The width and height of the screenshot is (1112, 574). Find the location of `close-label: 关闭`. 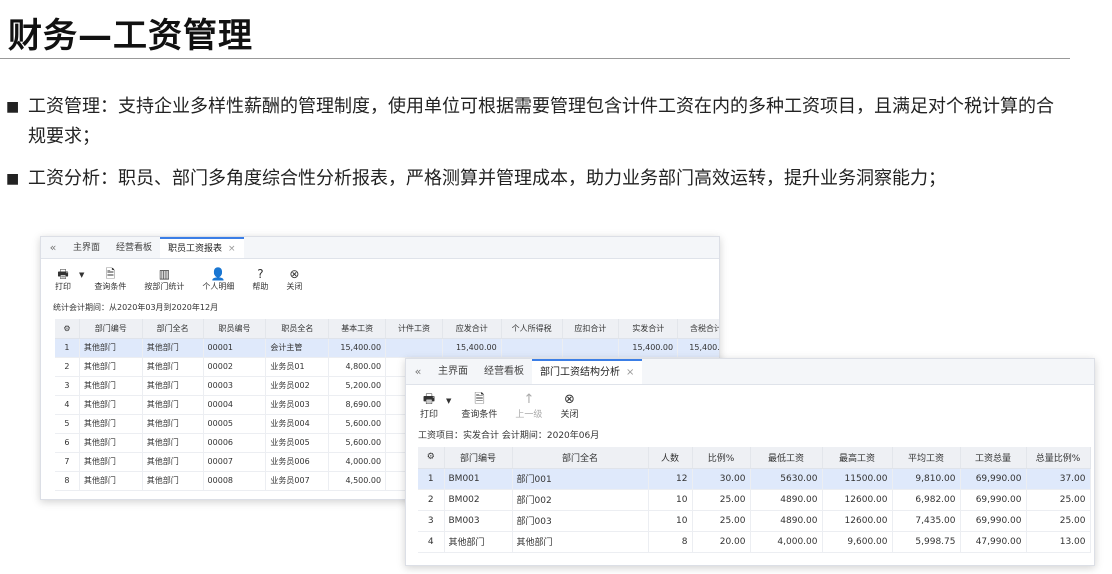

close-label: 关闭 is located at coordinates (569, 415).